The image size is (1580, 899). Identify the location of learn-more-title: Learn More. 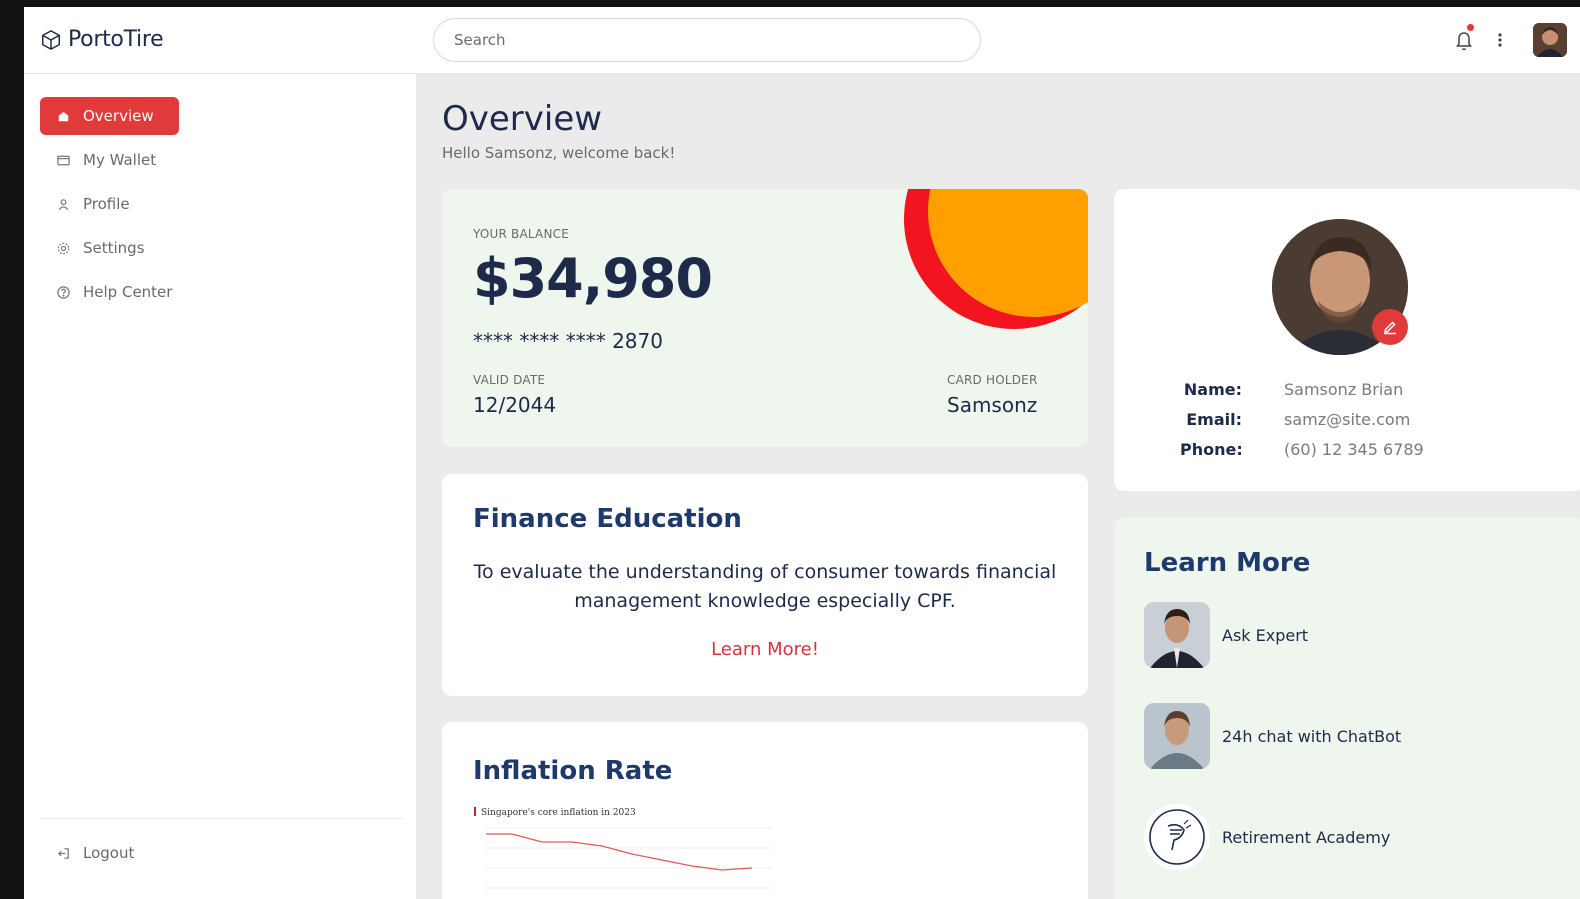
(1227, 563).